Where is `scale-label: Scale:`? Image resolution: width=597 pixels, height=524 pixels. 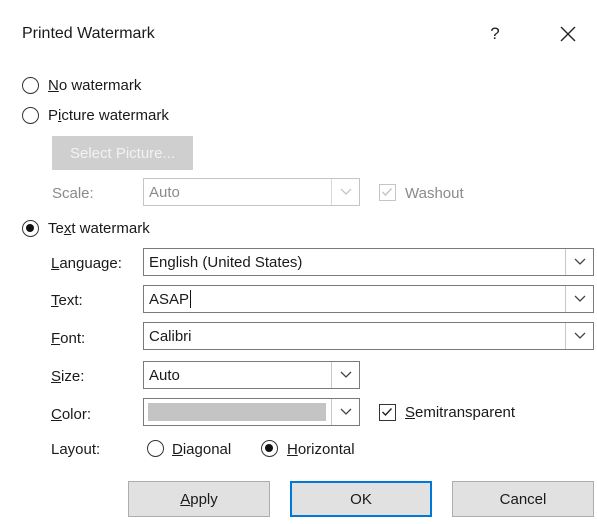
scale-label: Scale: is located at coordinates (73, 193).